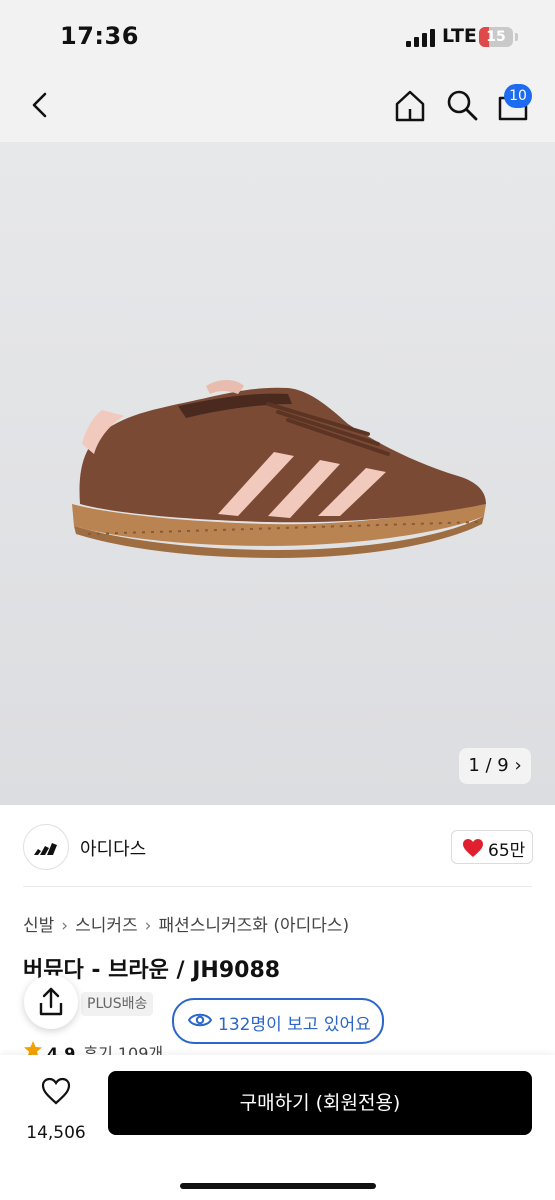  I want to click on share-icon, so click(51, 1001).